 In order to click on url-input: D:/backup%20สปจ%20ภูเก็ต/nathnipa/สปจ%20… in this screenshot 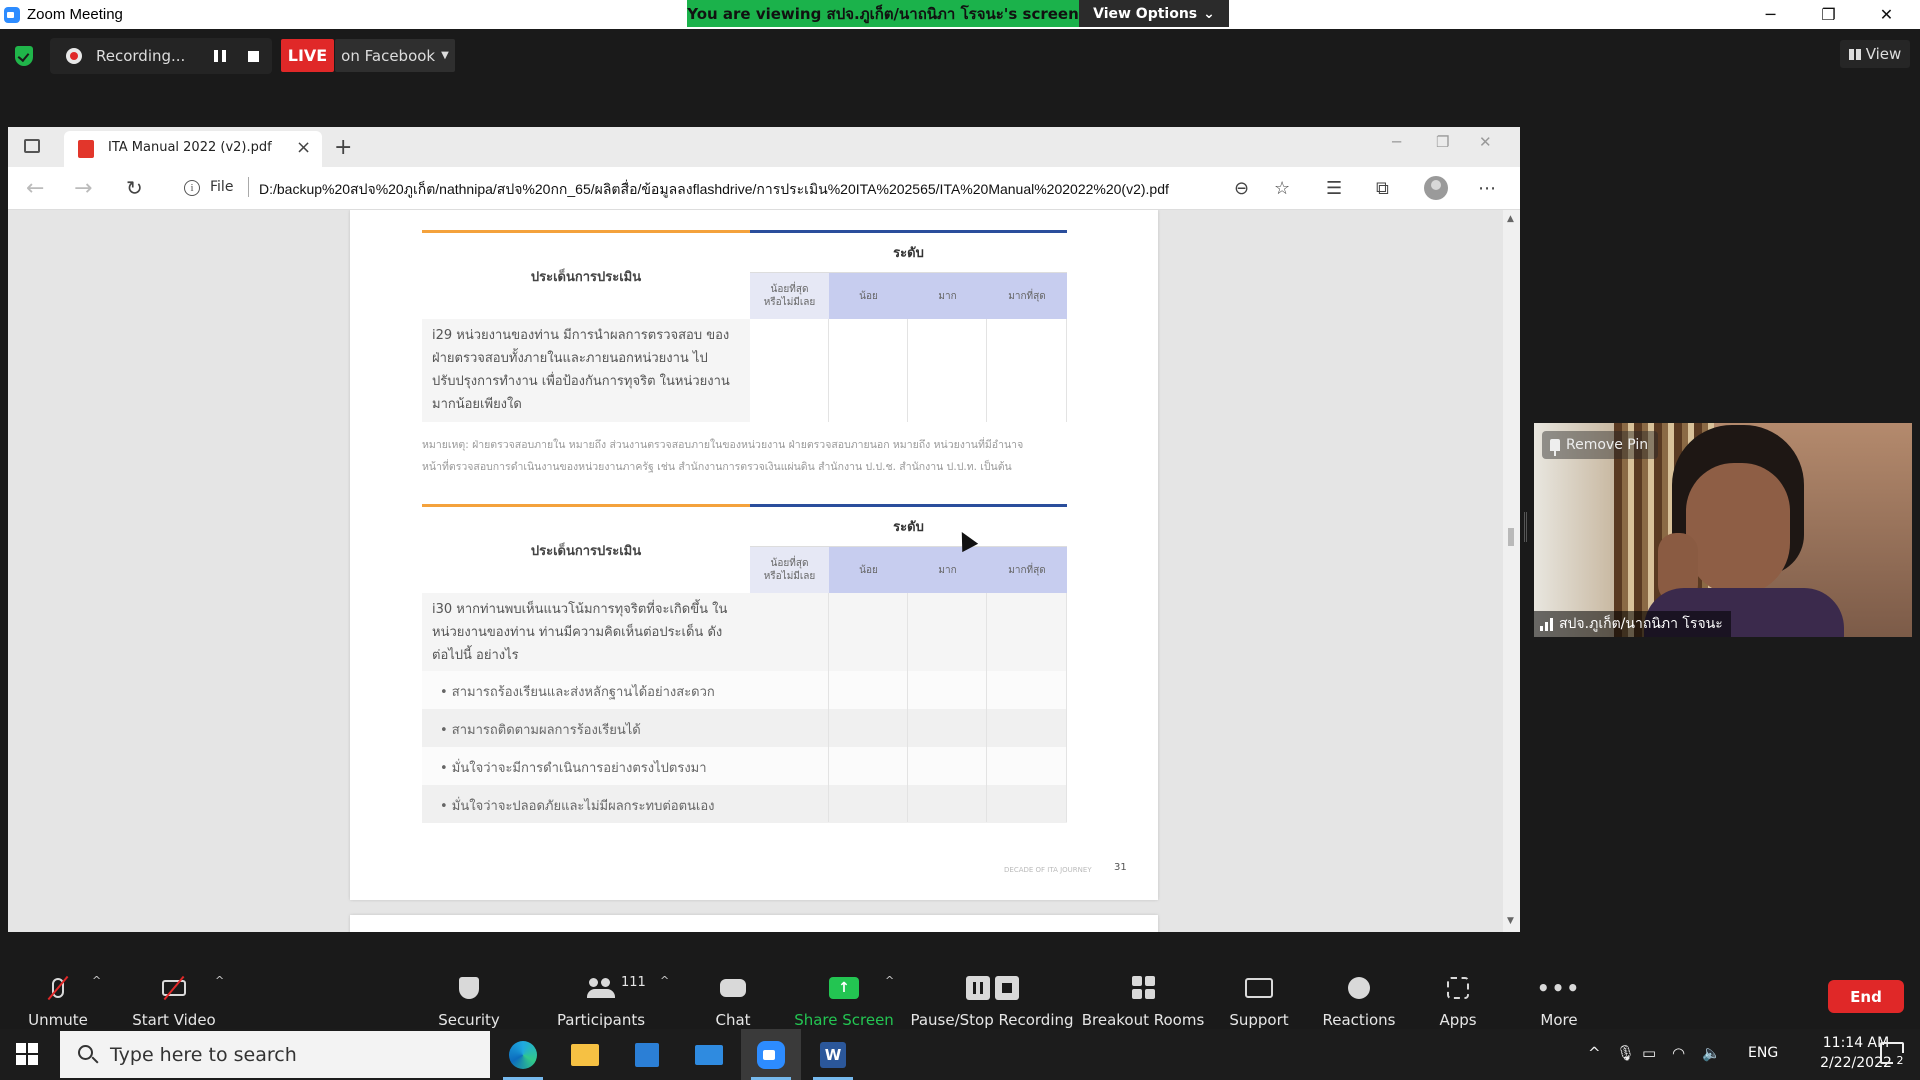, I will do `click(714, 190)`.